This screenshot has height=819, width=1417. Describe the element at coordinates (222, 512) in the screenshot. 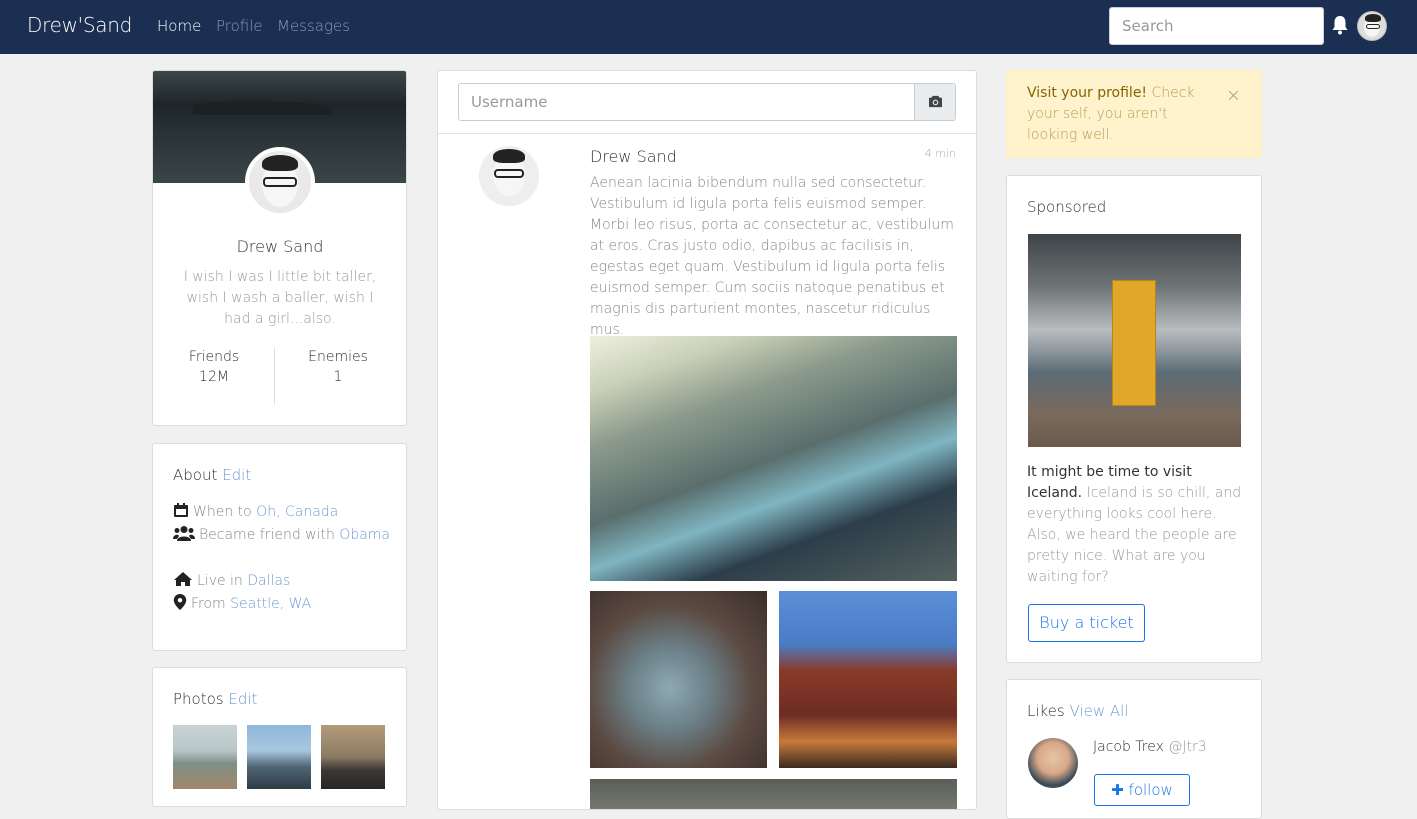

I see `about-item-text: When to` at that location.